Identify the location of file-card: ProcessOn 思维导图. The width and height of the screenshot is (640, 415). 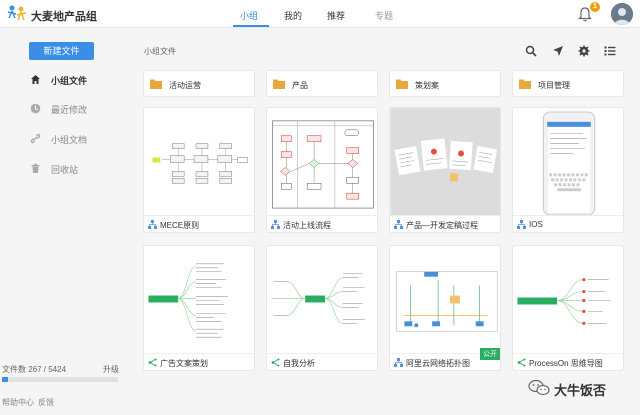
(568, 308).